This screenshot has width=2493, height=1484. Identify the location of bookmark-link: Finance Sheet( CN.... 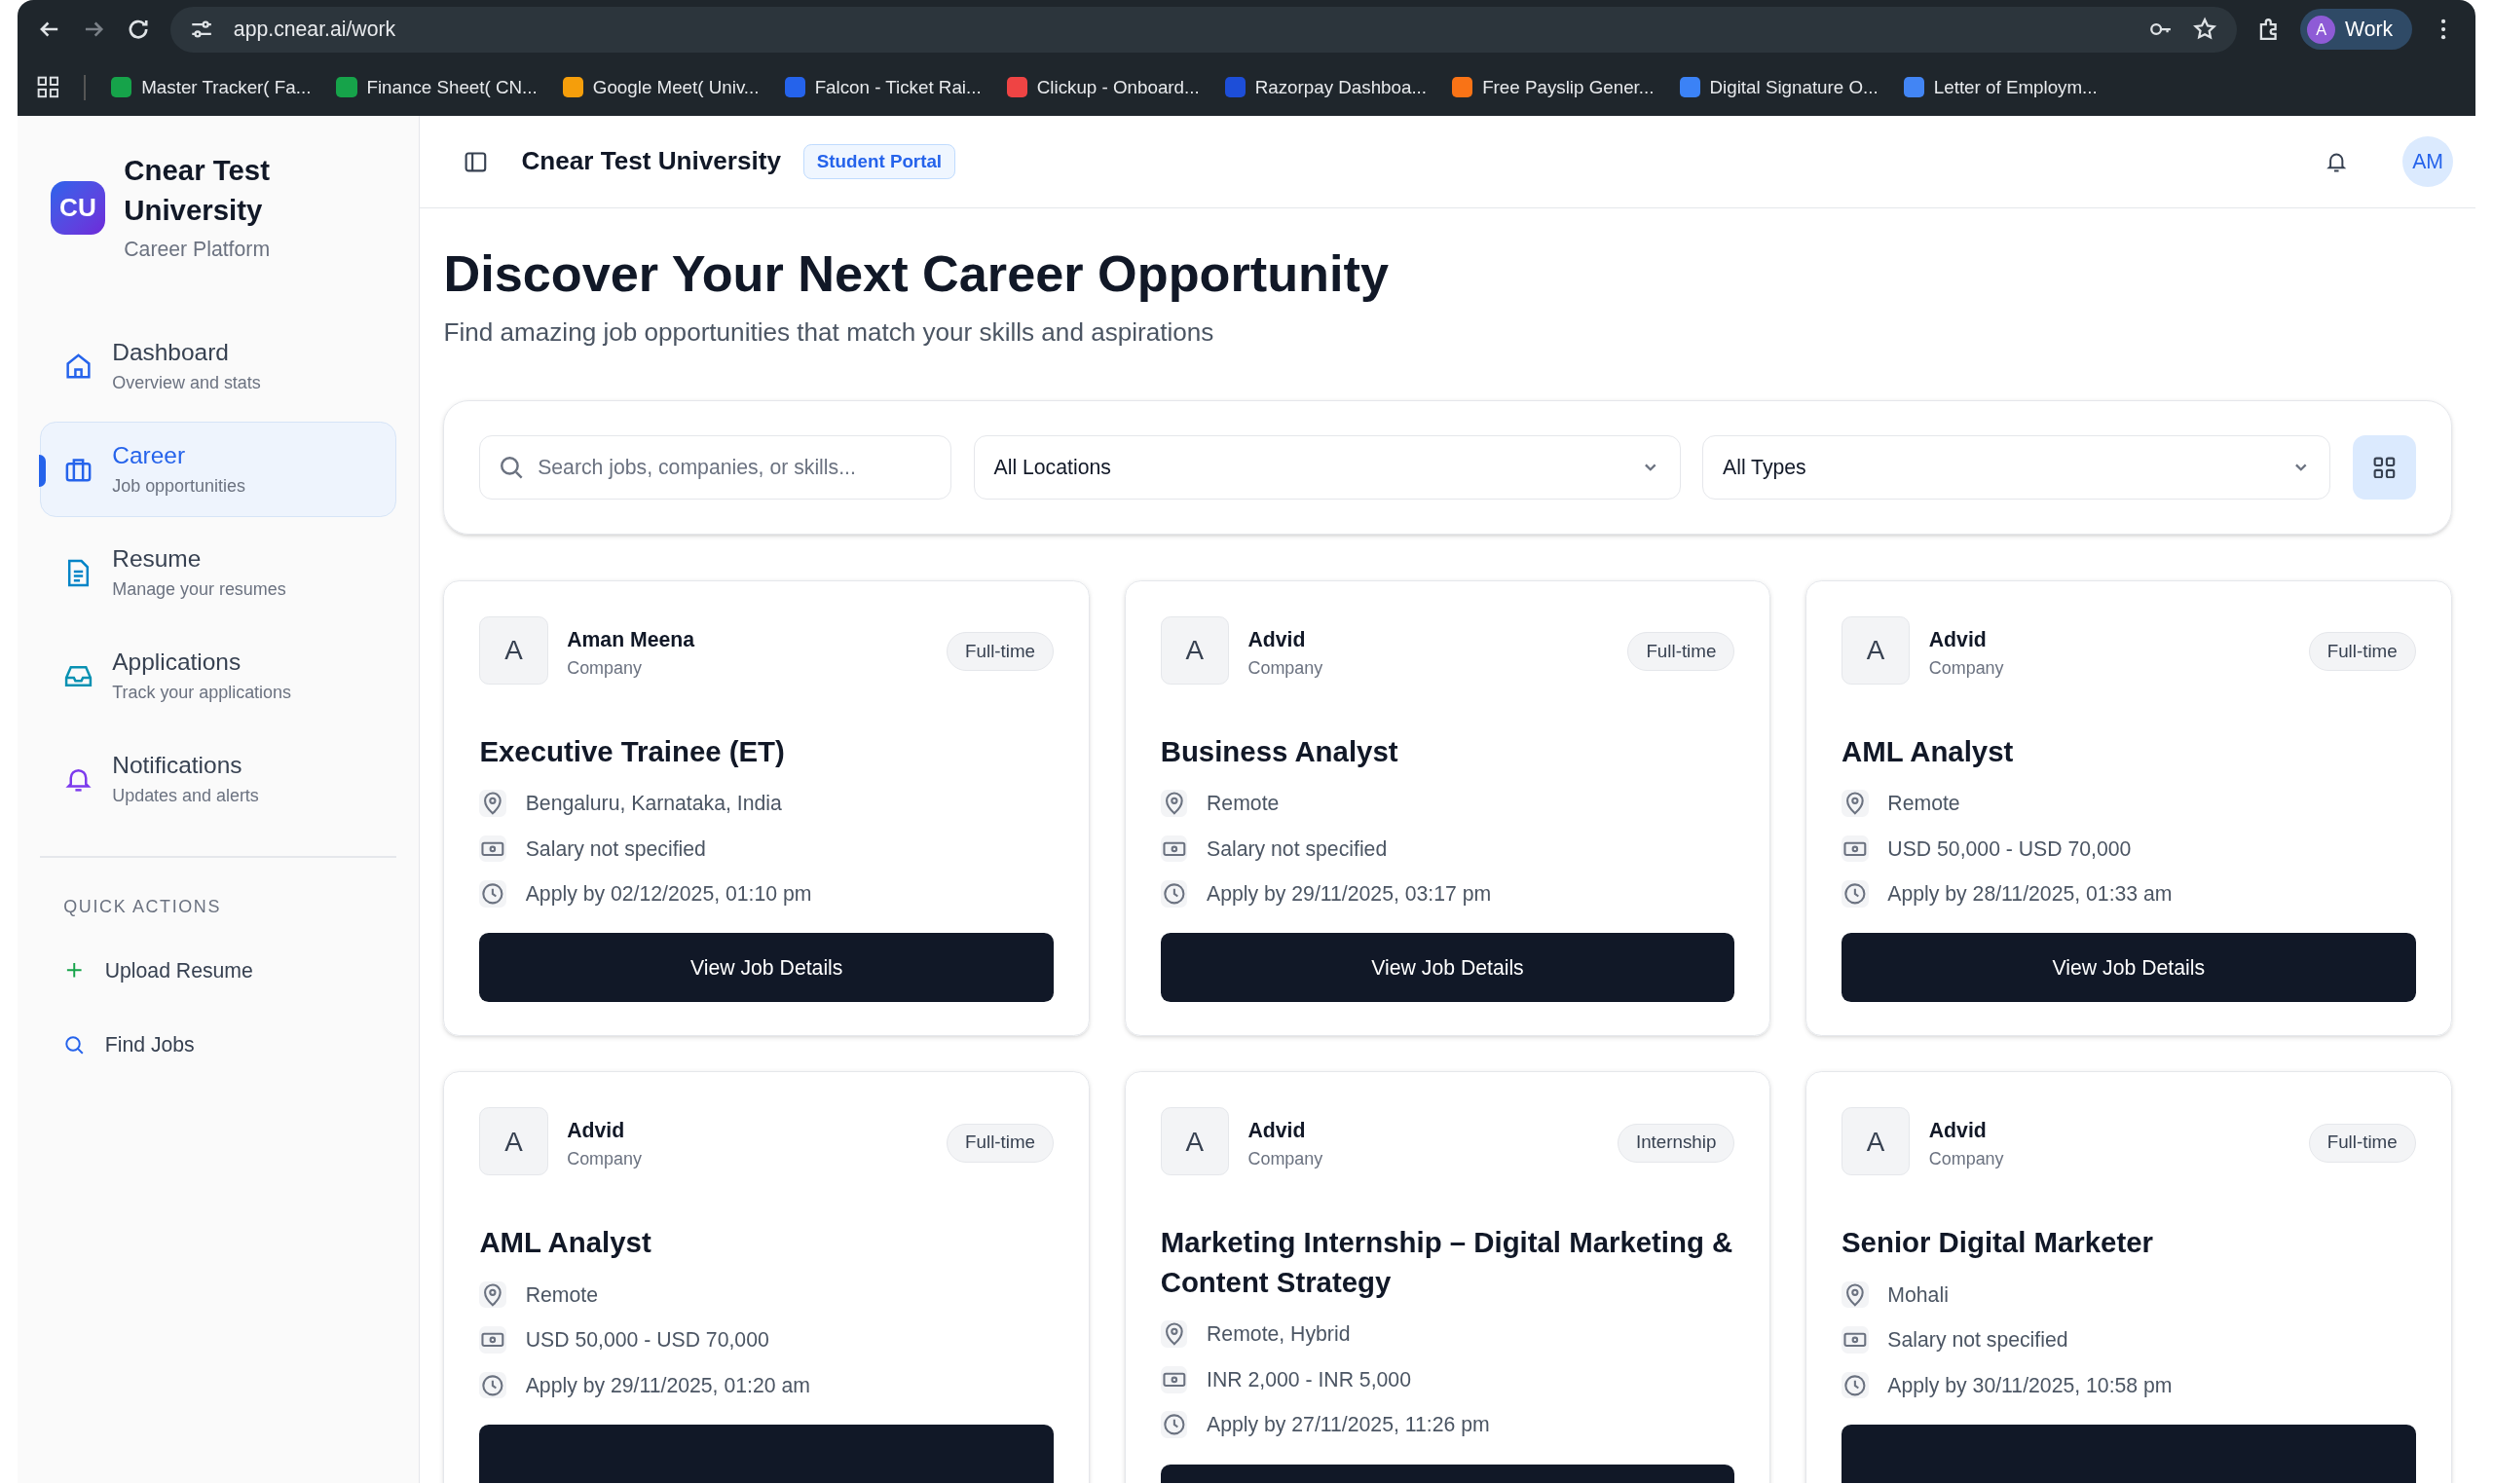
(452, 87).